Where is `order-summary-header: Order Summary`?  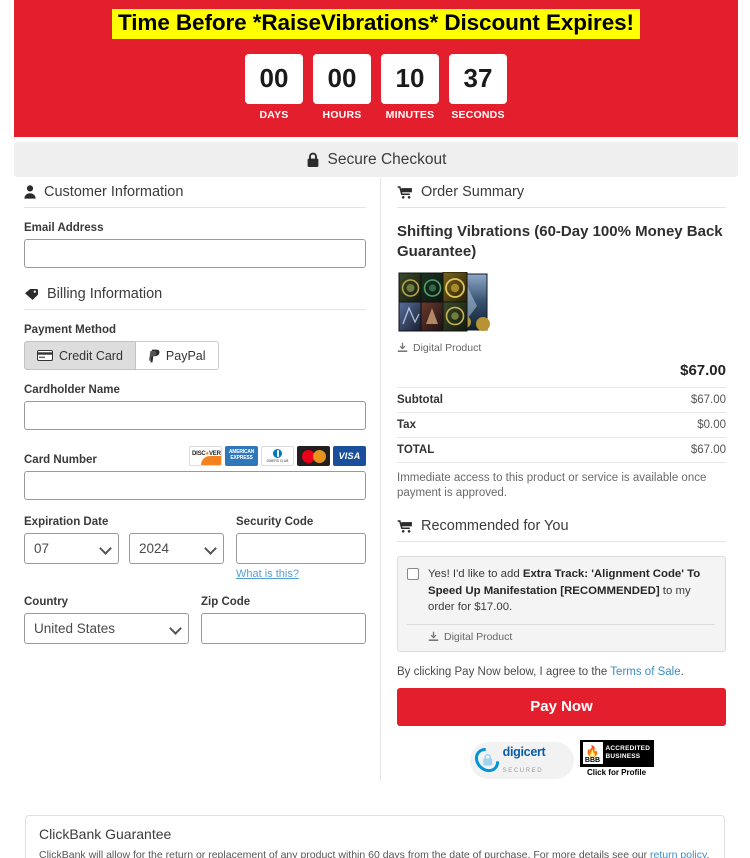
order-summary-header: Order Summary is located at coordinates (561, 196).